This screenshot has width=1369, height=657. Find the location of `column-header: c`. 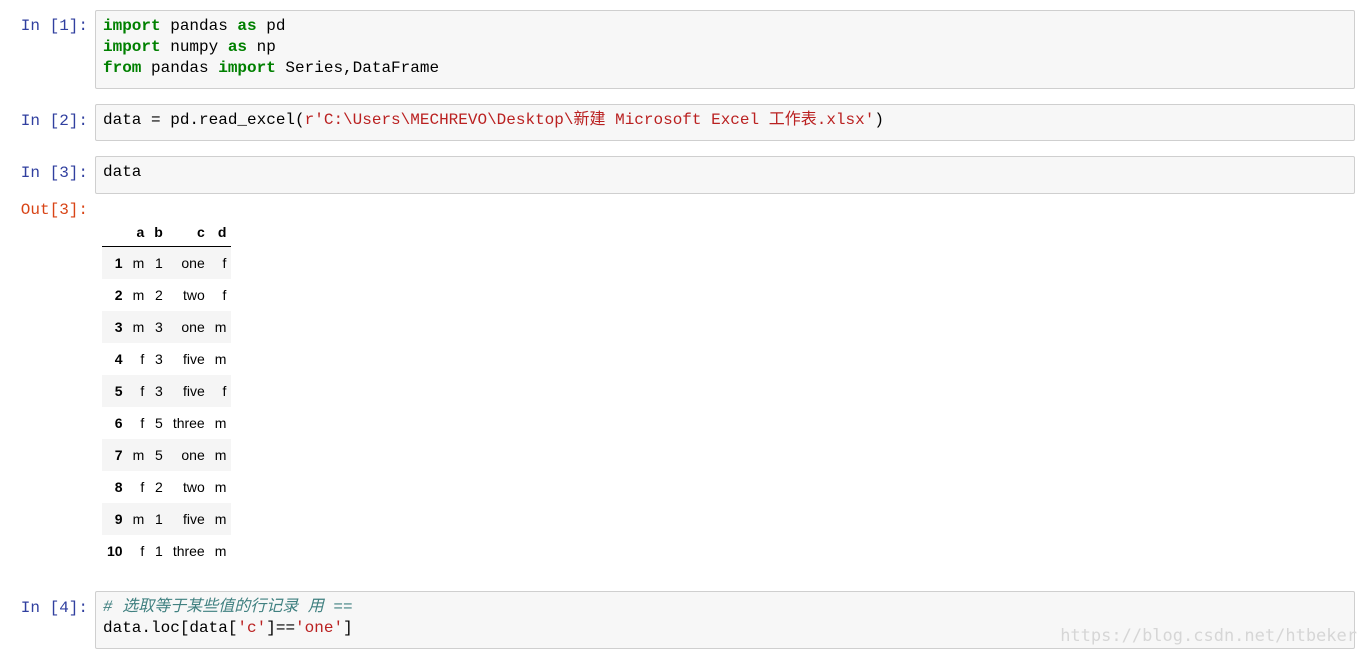

column-header: c is located at coordinates (188, 232).